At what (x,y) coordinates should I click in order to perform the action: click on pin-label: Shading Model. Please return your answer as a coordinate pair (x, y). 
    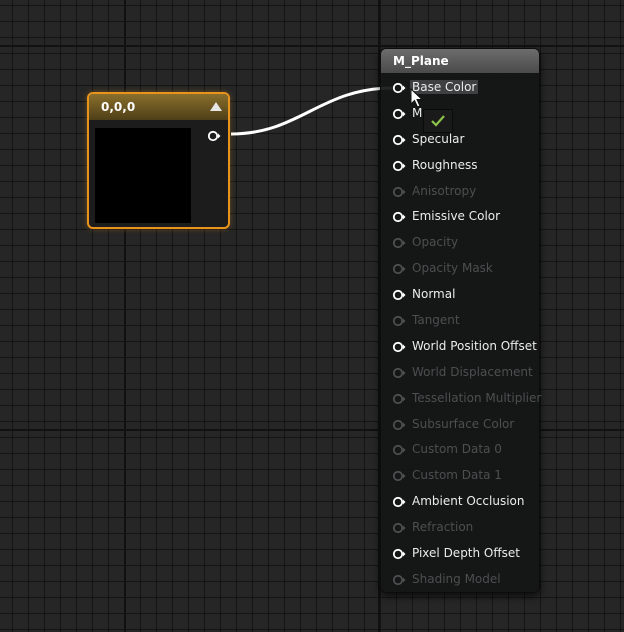
    Looking at the image, I should click on (456, 578).